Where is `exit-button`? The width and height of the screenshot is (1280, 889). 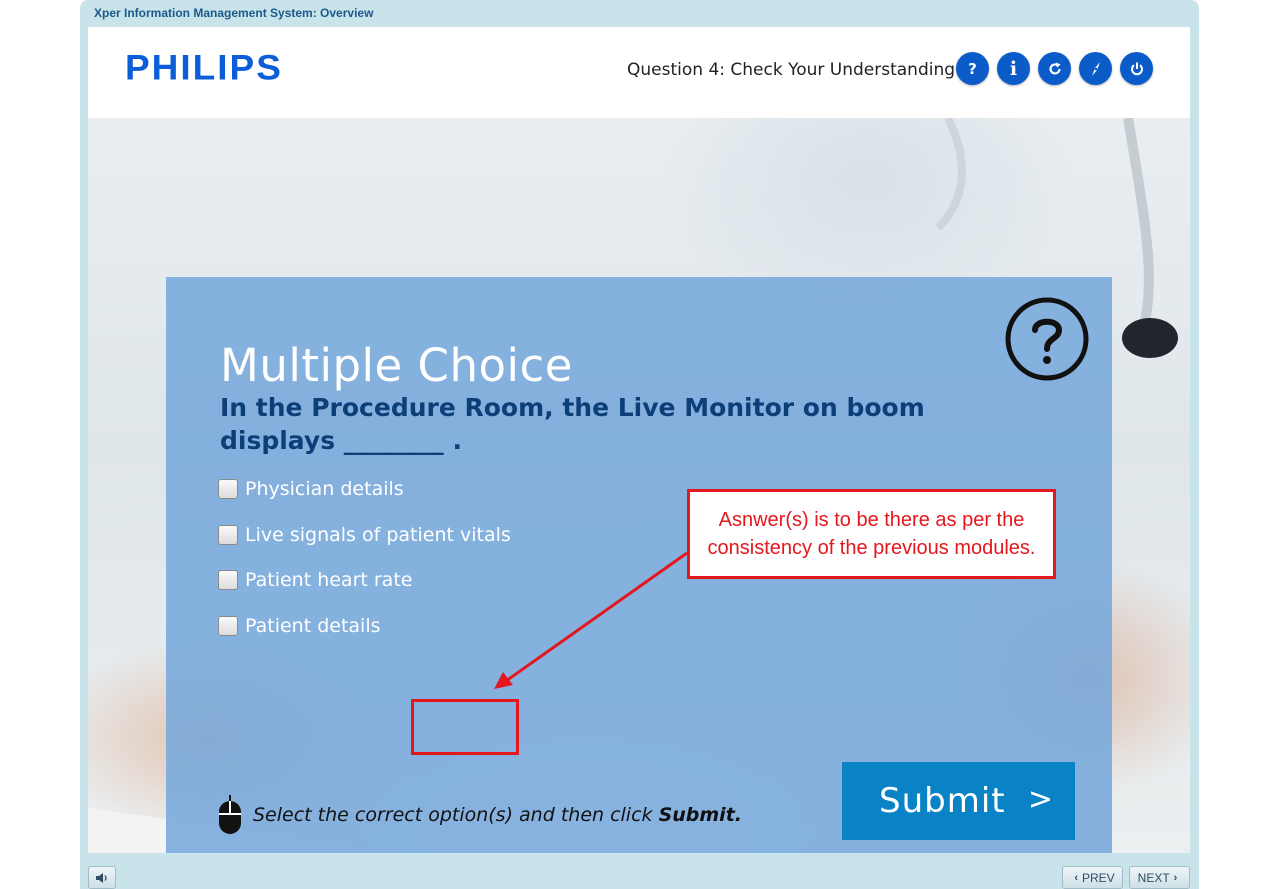 exit-button is located at coordinates (1136, 68).